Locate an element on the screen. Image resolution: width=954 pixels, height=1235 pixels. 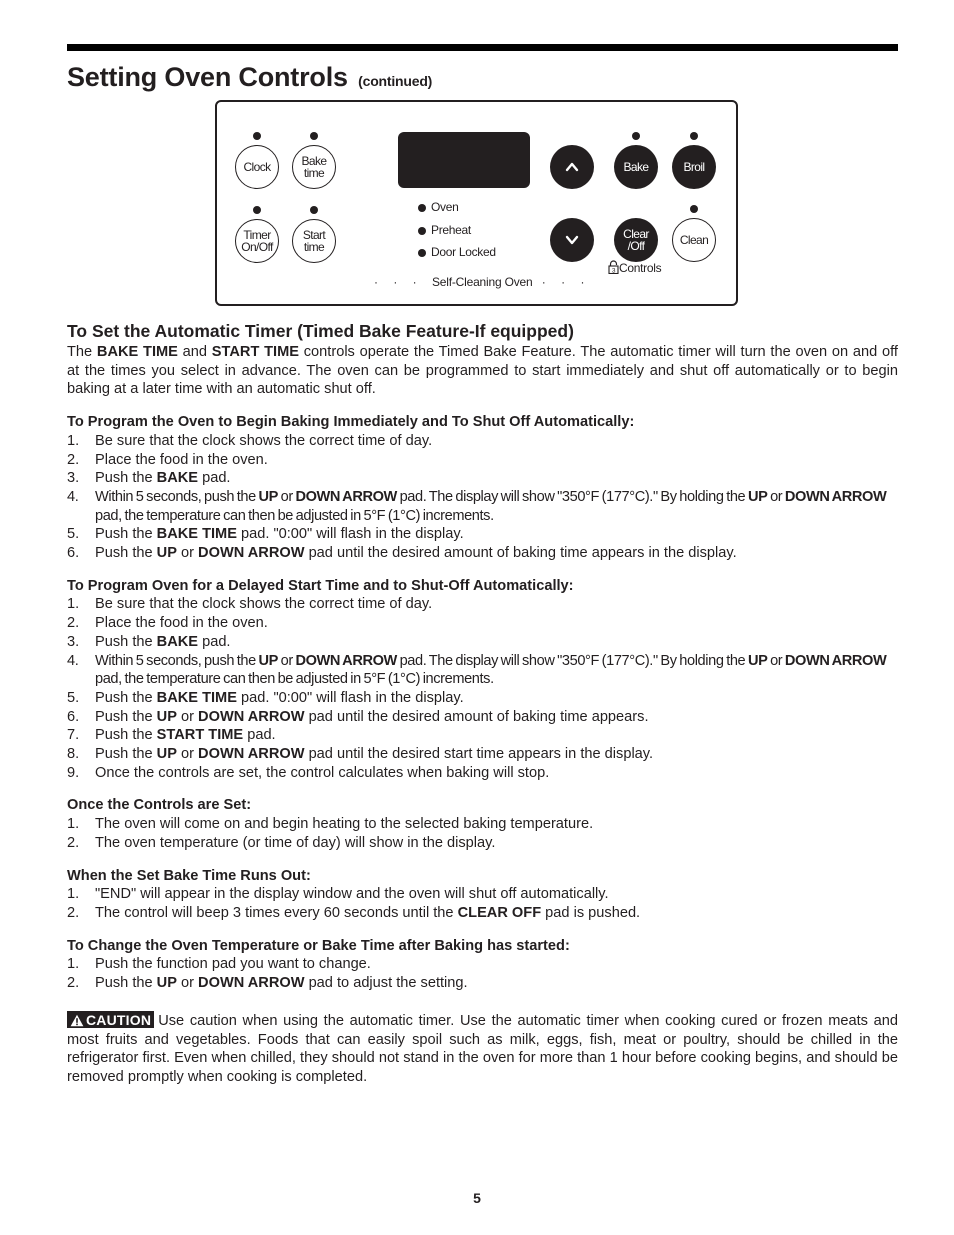
bake-time-button: Bake time is located at coordinates (314, 167).